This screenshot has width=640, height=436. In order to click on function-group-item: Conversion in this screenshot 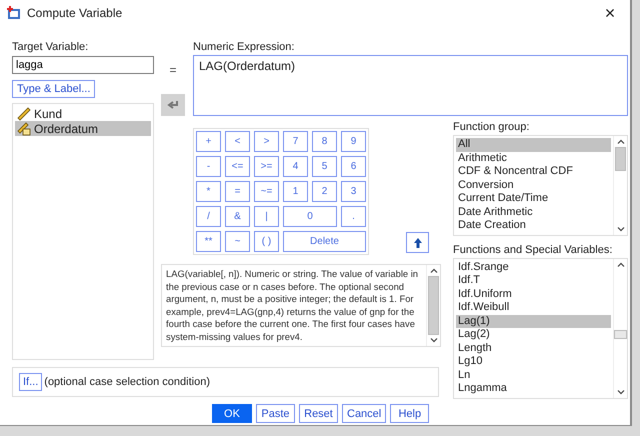, I will do `click(533, 185)`.